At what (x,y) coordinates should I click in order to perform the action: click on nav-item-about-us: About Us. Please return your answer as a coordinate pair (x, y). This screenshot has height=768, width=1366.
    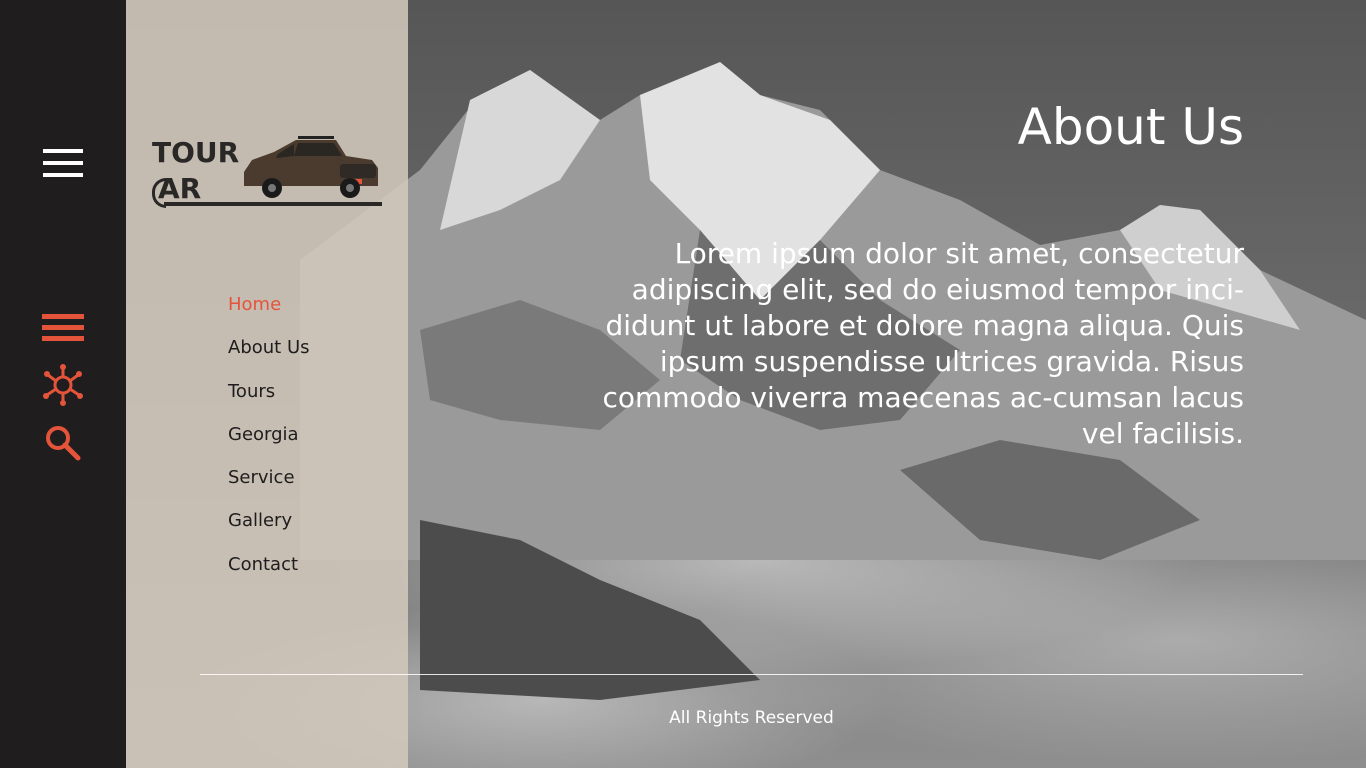
    Looking at the image, I should click on (269, 358).